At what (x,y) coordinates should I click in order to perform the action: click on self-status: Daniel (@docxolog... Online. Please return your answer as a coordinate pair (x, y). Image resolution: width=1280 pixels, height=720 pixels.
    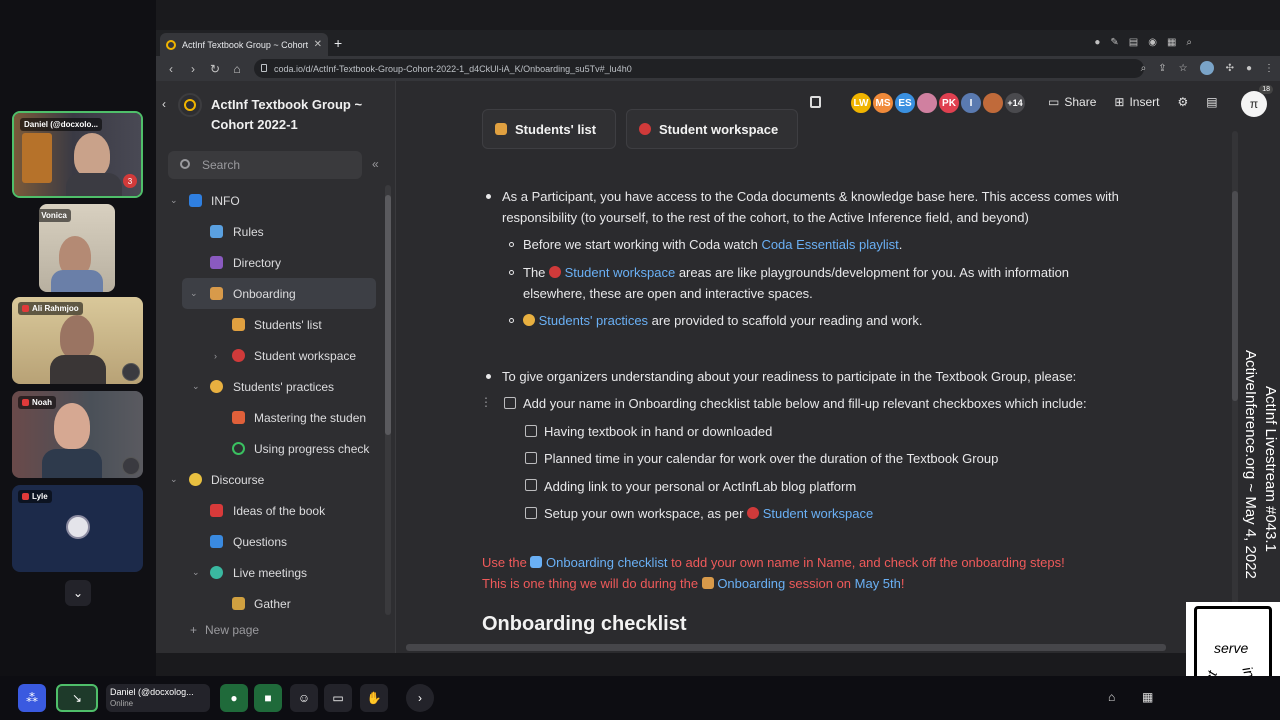
    Looking at the image, I should click on (158, 698).